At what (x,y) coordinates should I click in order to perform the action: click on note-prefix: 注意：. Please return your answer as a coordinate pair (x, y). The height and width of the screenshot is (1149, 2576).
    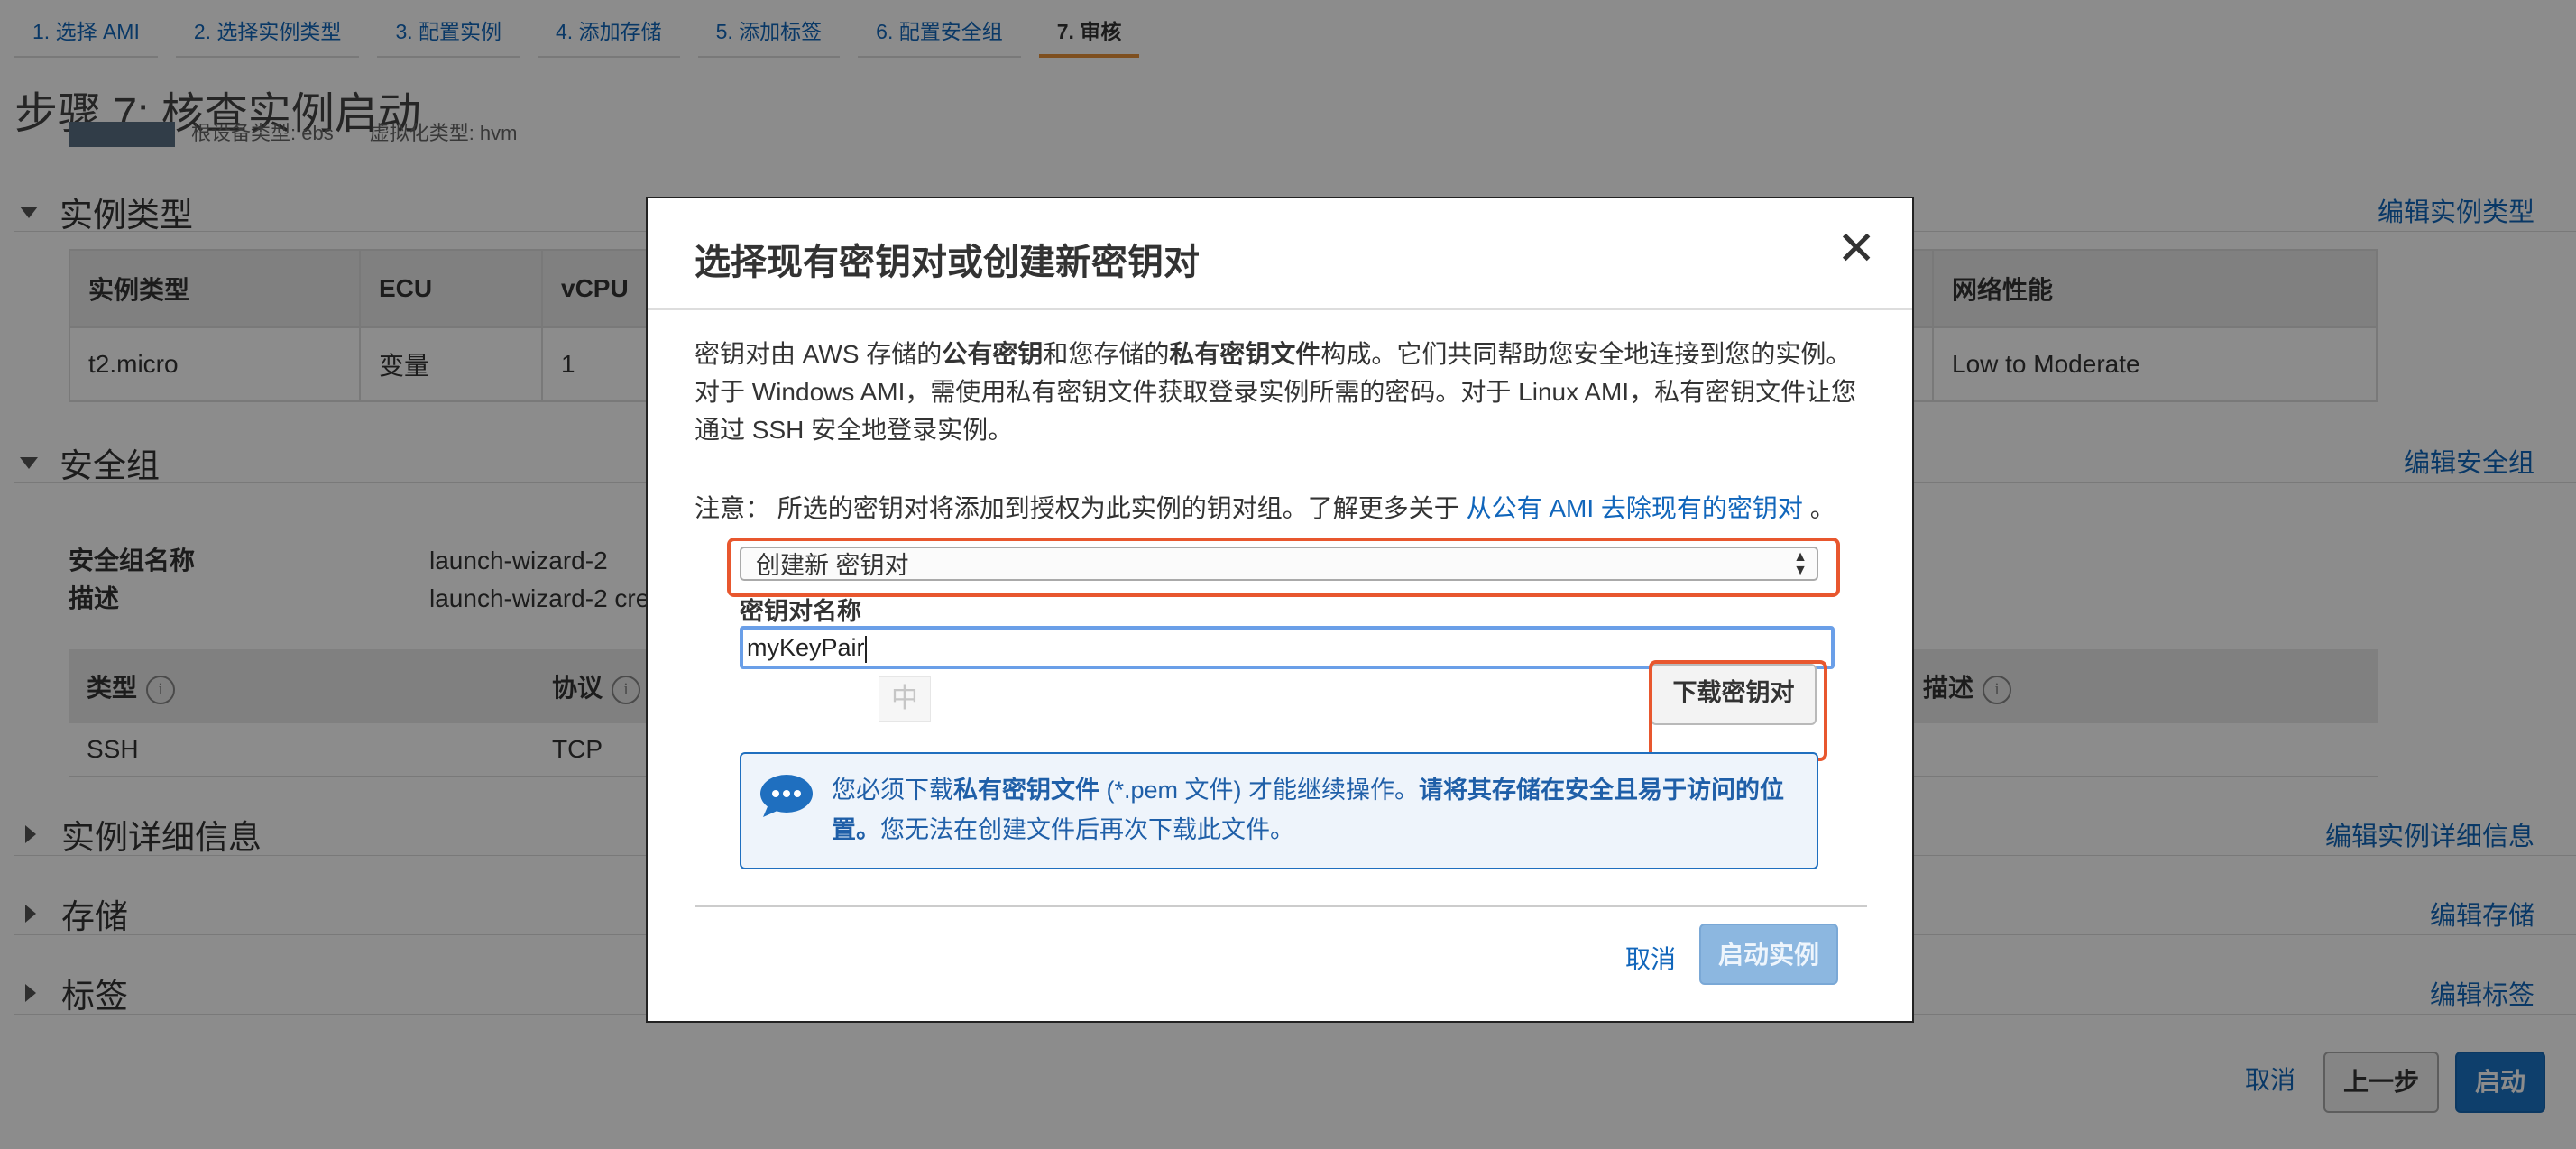
    Looking at the image, I should click on (733, 508).